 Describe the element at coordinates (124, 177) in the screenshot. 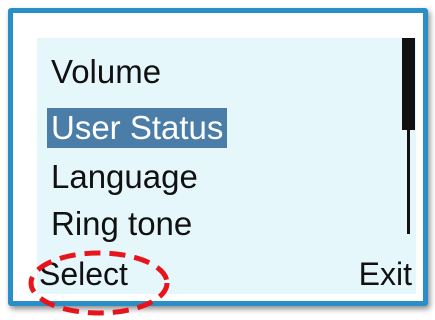

I see `menu-item-language: Language` at that location.